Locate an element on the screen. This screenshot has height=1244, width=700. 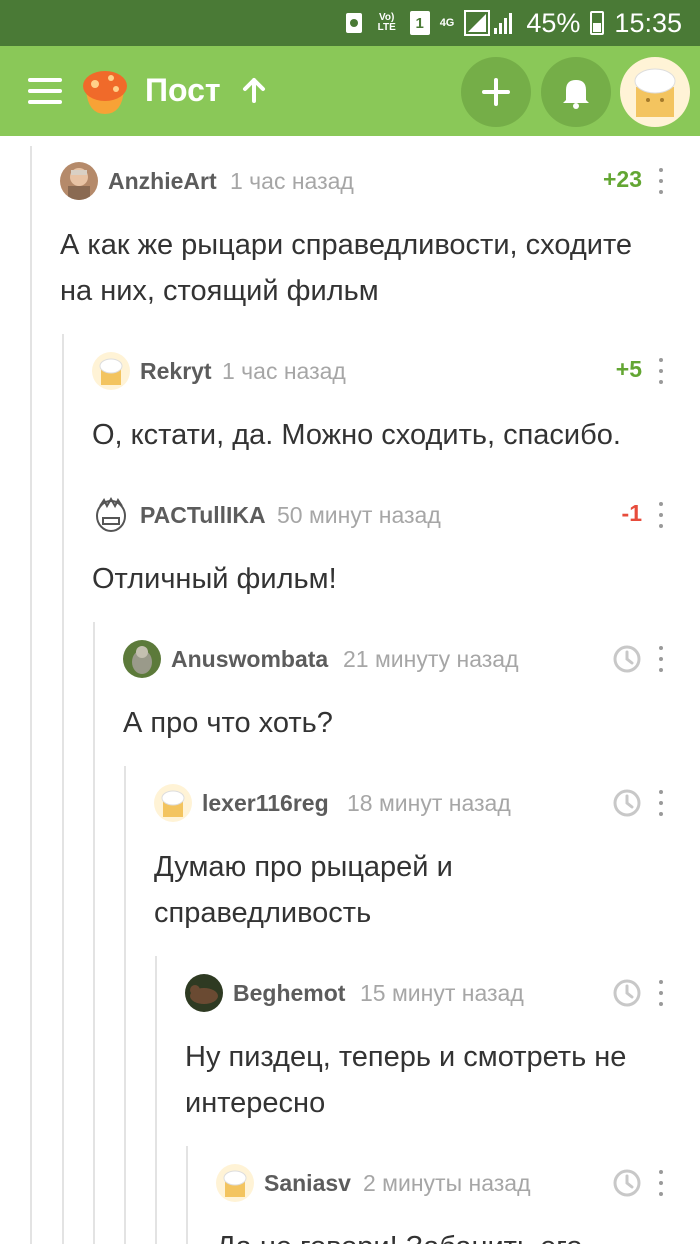
comment-author: Saniasv is located at coordinates (307, 1183).